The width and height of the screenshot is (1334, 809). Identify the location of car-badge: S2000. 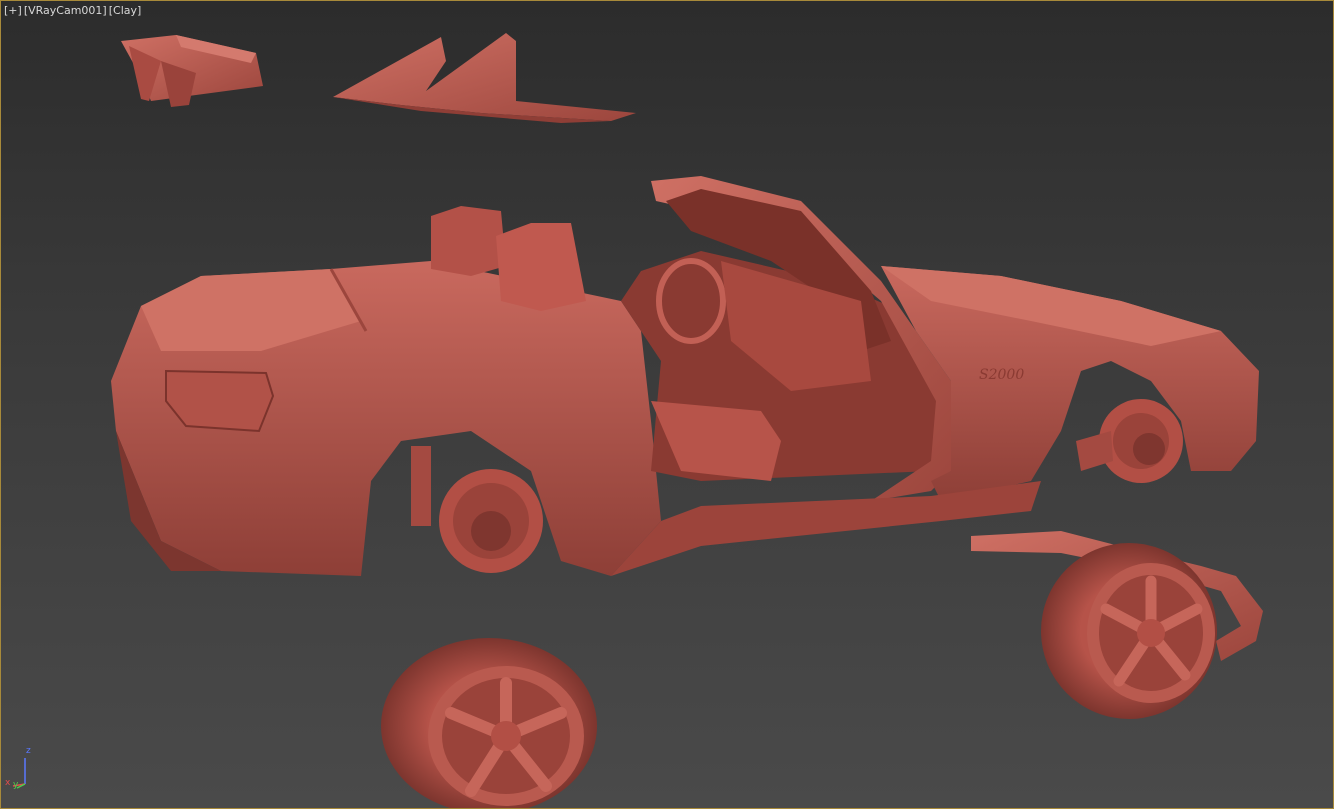
(1001, 375).